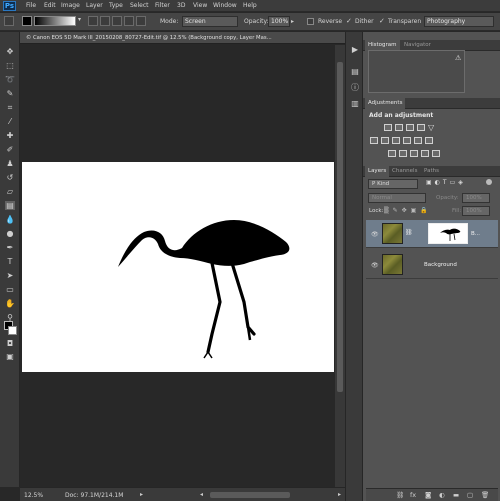  What do you see at coordinates (436, 153) in the screenshot?
I see `selective-color-icon` at bounding box center [436, 153].